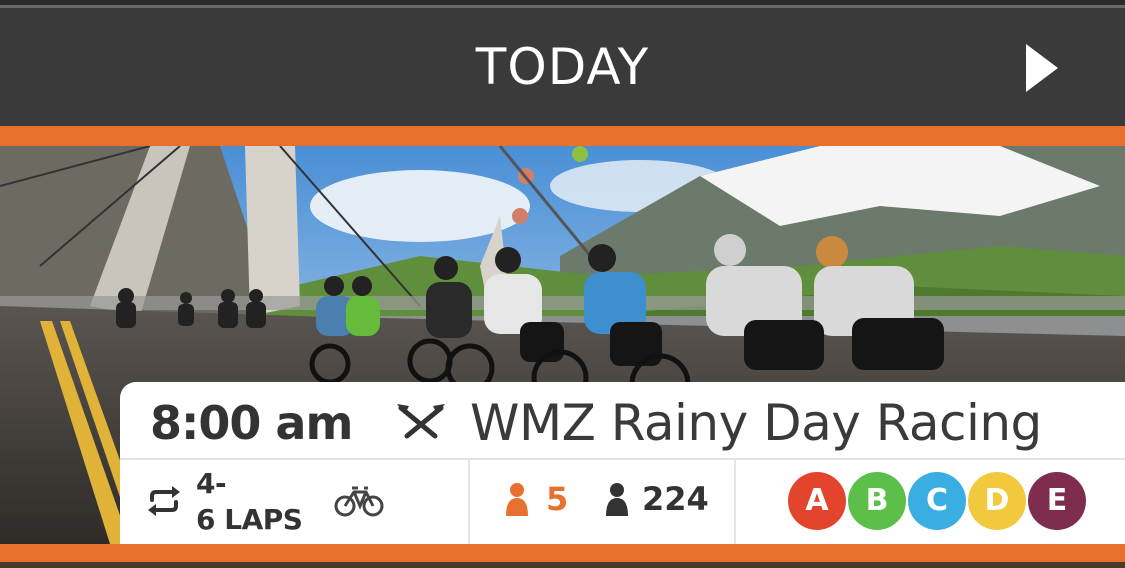 The image size is (1125, 568). Describe the element at coordinates (562, 136) in the screenshot. I see `orange-divider-top` at that location.